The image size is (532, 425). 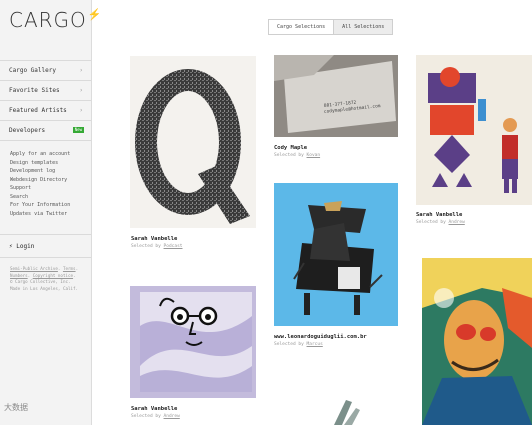 What do you see at coordinates (298, 344) in the screenshot?
I see `item-selected-by: Selected by Marcus` at bounding box center [298, 344].